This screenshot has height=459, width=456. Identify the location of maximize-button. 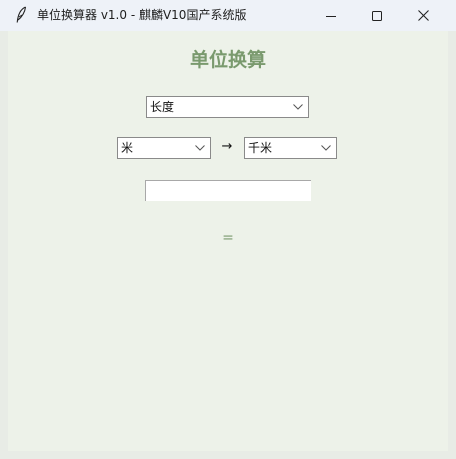
(377, 15).